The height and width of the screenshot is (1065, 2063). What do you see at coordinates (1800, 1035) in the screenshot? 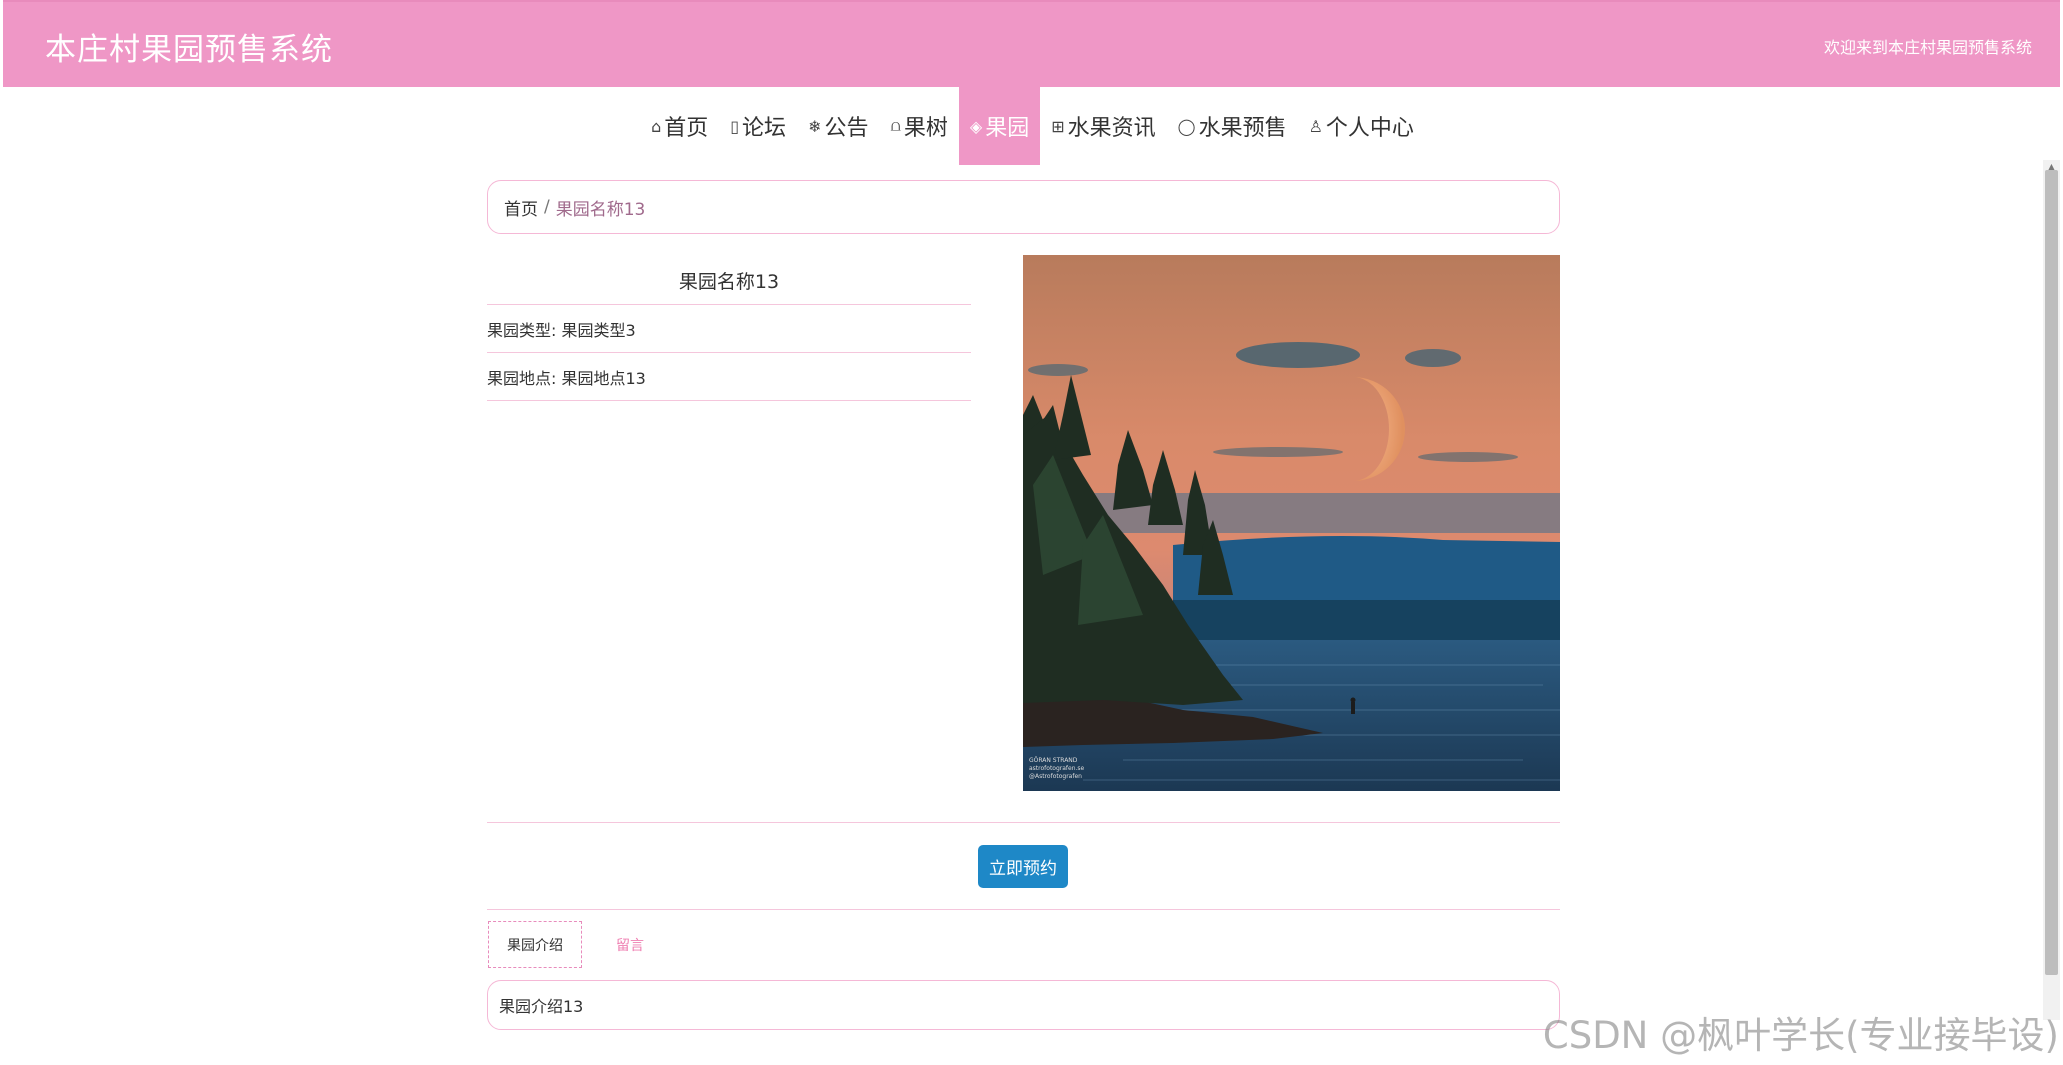
I see `watermark: CSDN @枫叶学长(专业接毕设)` at bounding box center [1800, 1035].